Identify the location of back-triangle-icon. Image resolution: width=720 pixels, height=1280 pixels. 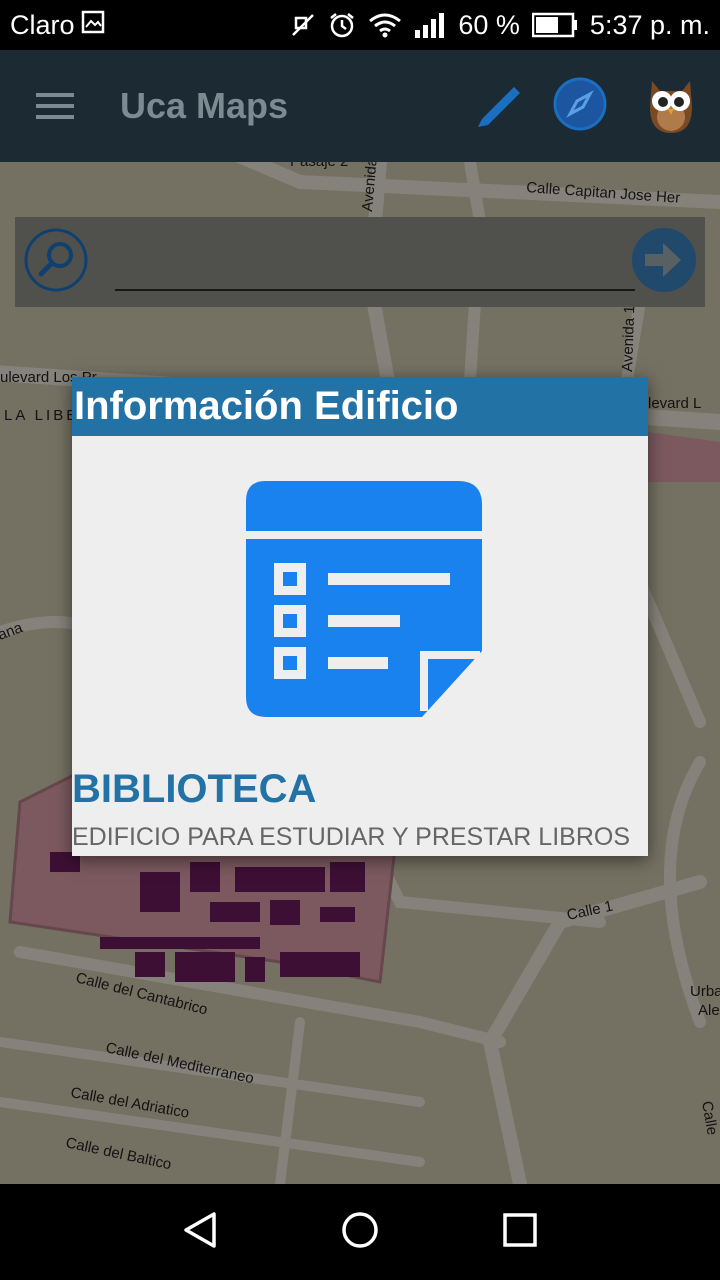
(200, 1232).